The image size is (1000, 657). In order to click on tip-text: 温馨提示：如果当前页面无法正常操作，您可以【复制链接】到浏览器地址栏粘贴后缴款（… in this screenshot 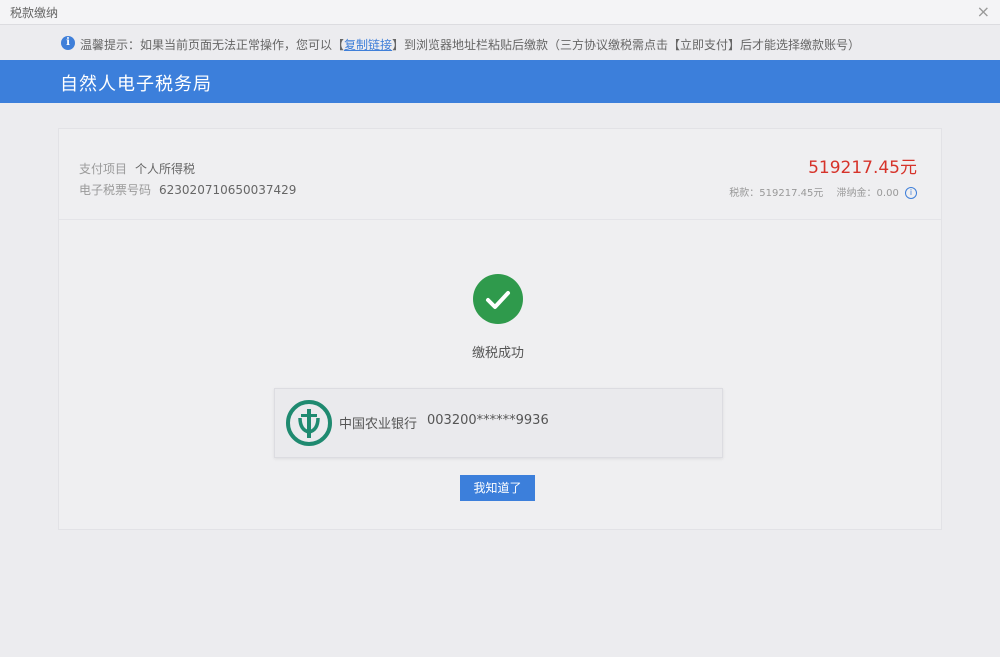, I will do `click(470, 44)`.